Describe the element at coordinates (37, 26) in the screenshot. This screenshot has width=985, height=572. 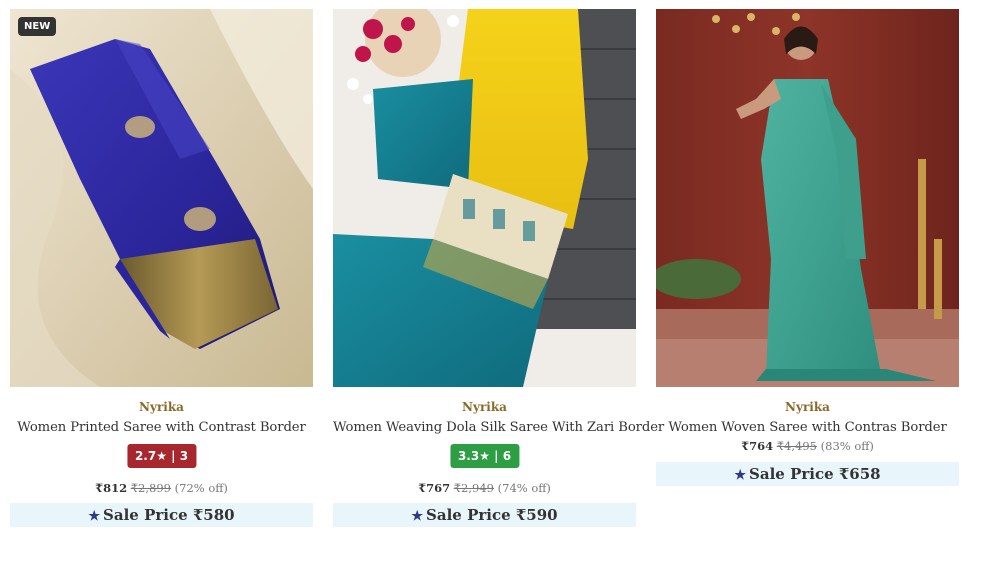
I see `new-badge: NEW` at that location.